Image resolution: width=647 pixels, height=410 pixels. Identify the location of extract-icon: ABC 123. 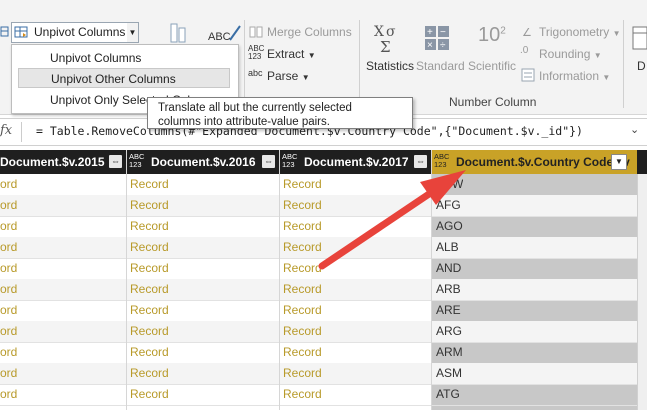
(256, 52).